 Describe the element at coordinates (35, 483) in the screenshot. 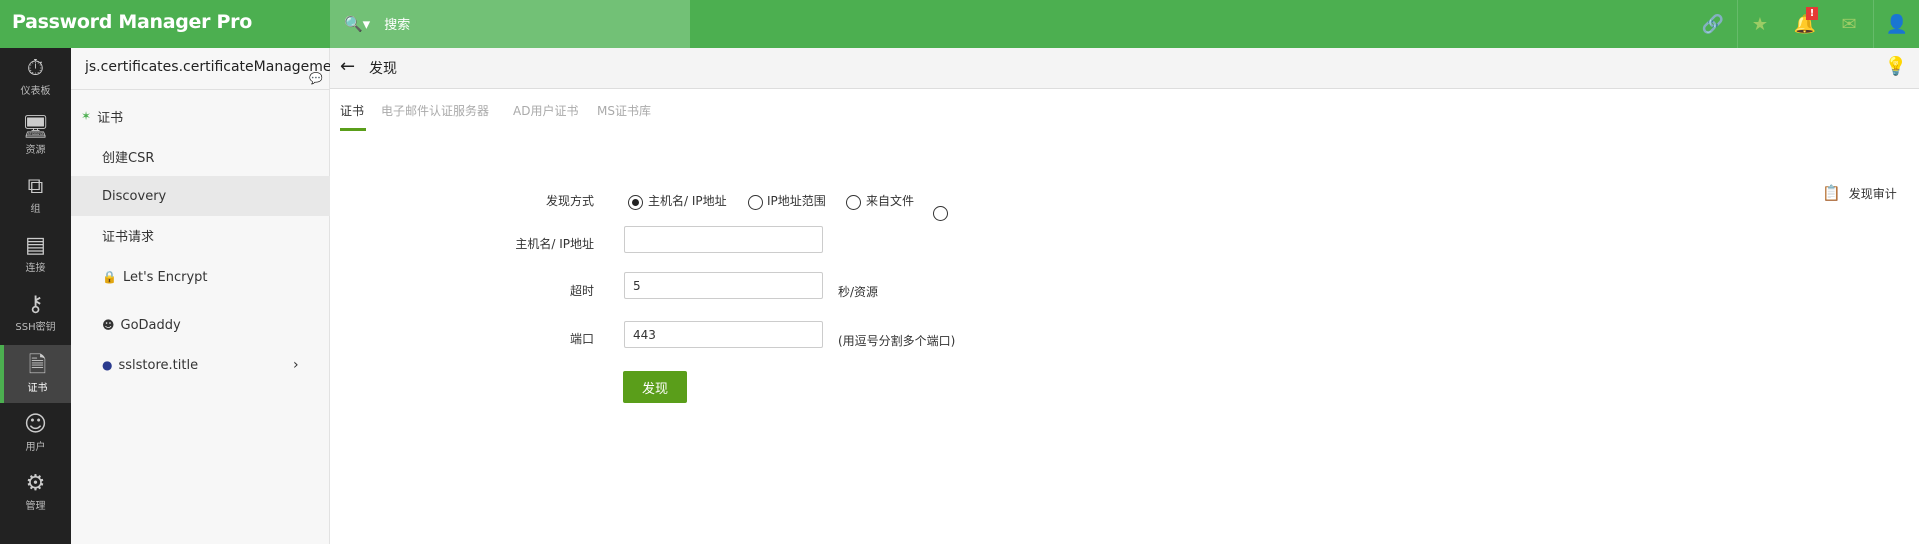

I see `gear-icon: ⚙` at that location.